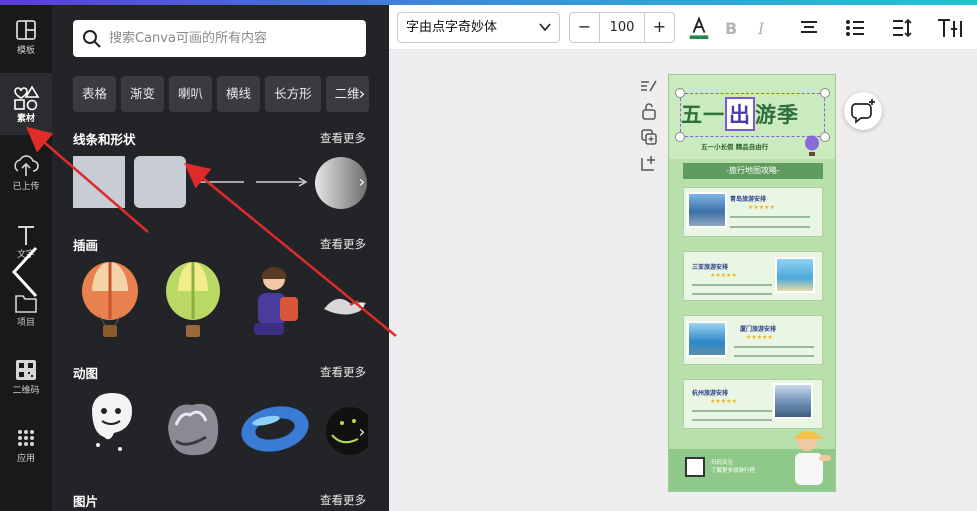  I want to click on footer-line: 扫码关注, so click(722, 463).